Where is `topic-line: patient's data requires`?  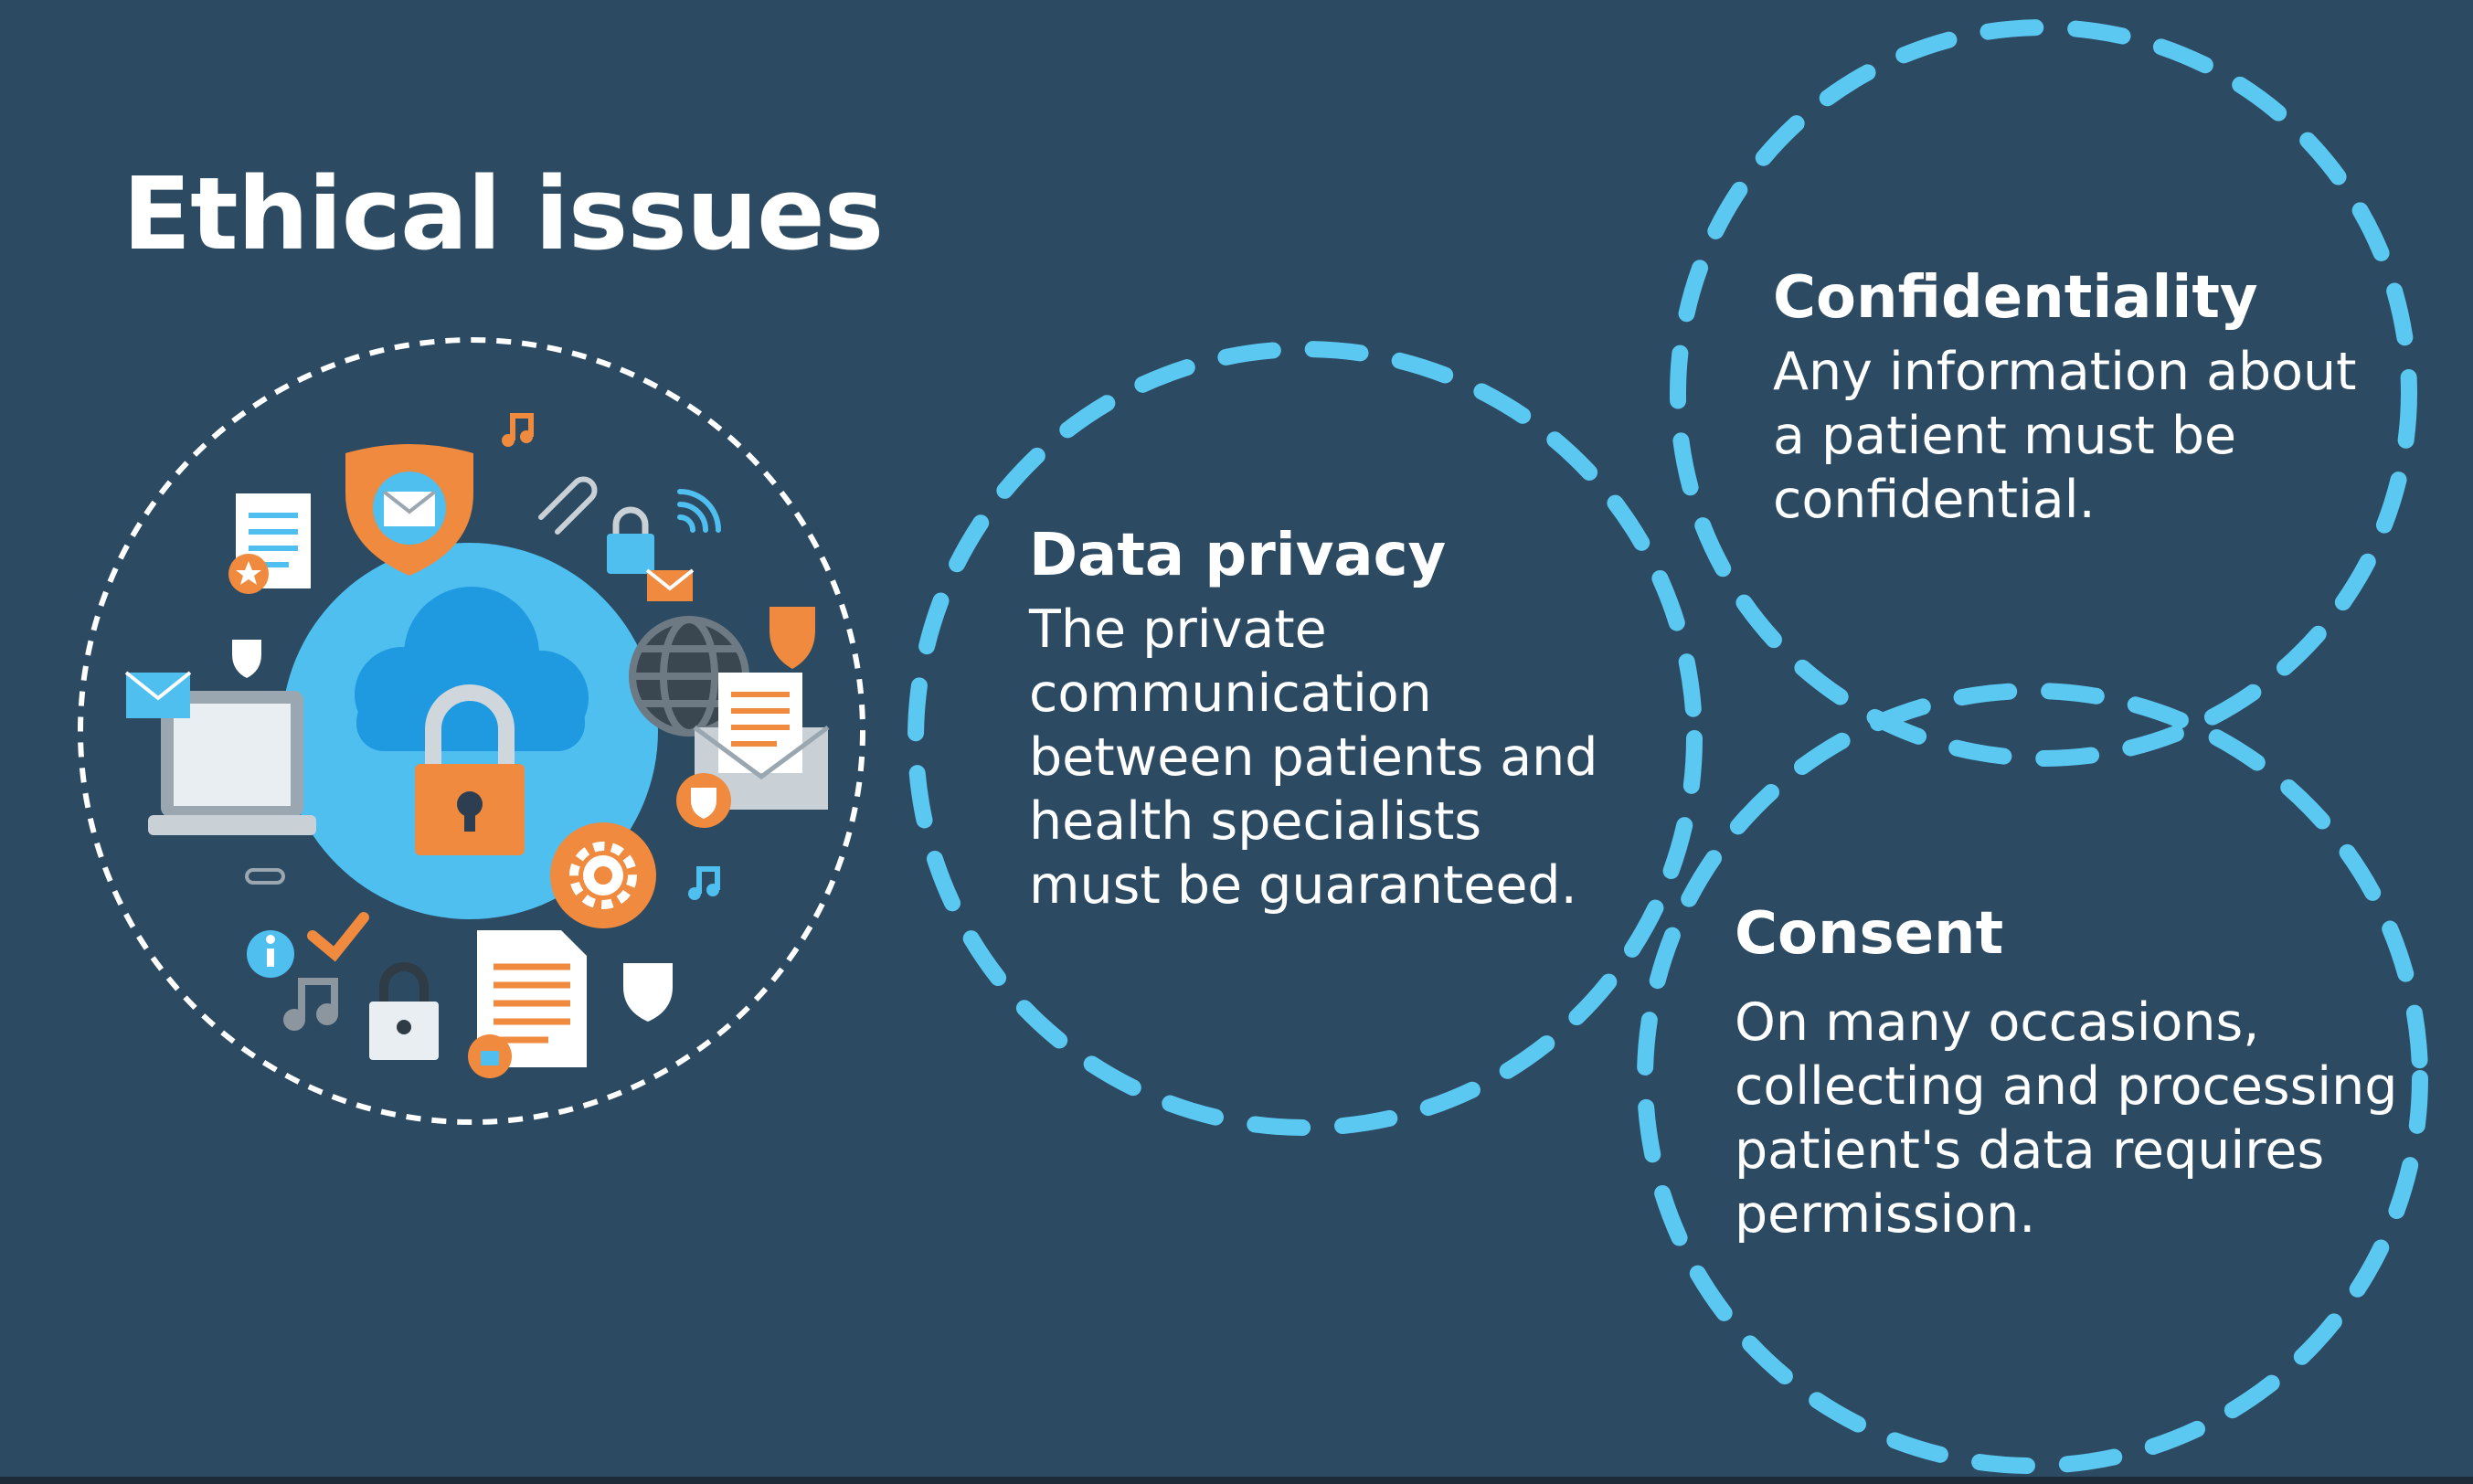 topic-line: patient's data requires is located at coordinates (2030, 1150).